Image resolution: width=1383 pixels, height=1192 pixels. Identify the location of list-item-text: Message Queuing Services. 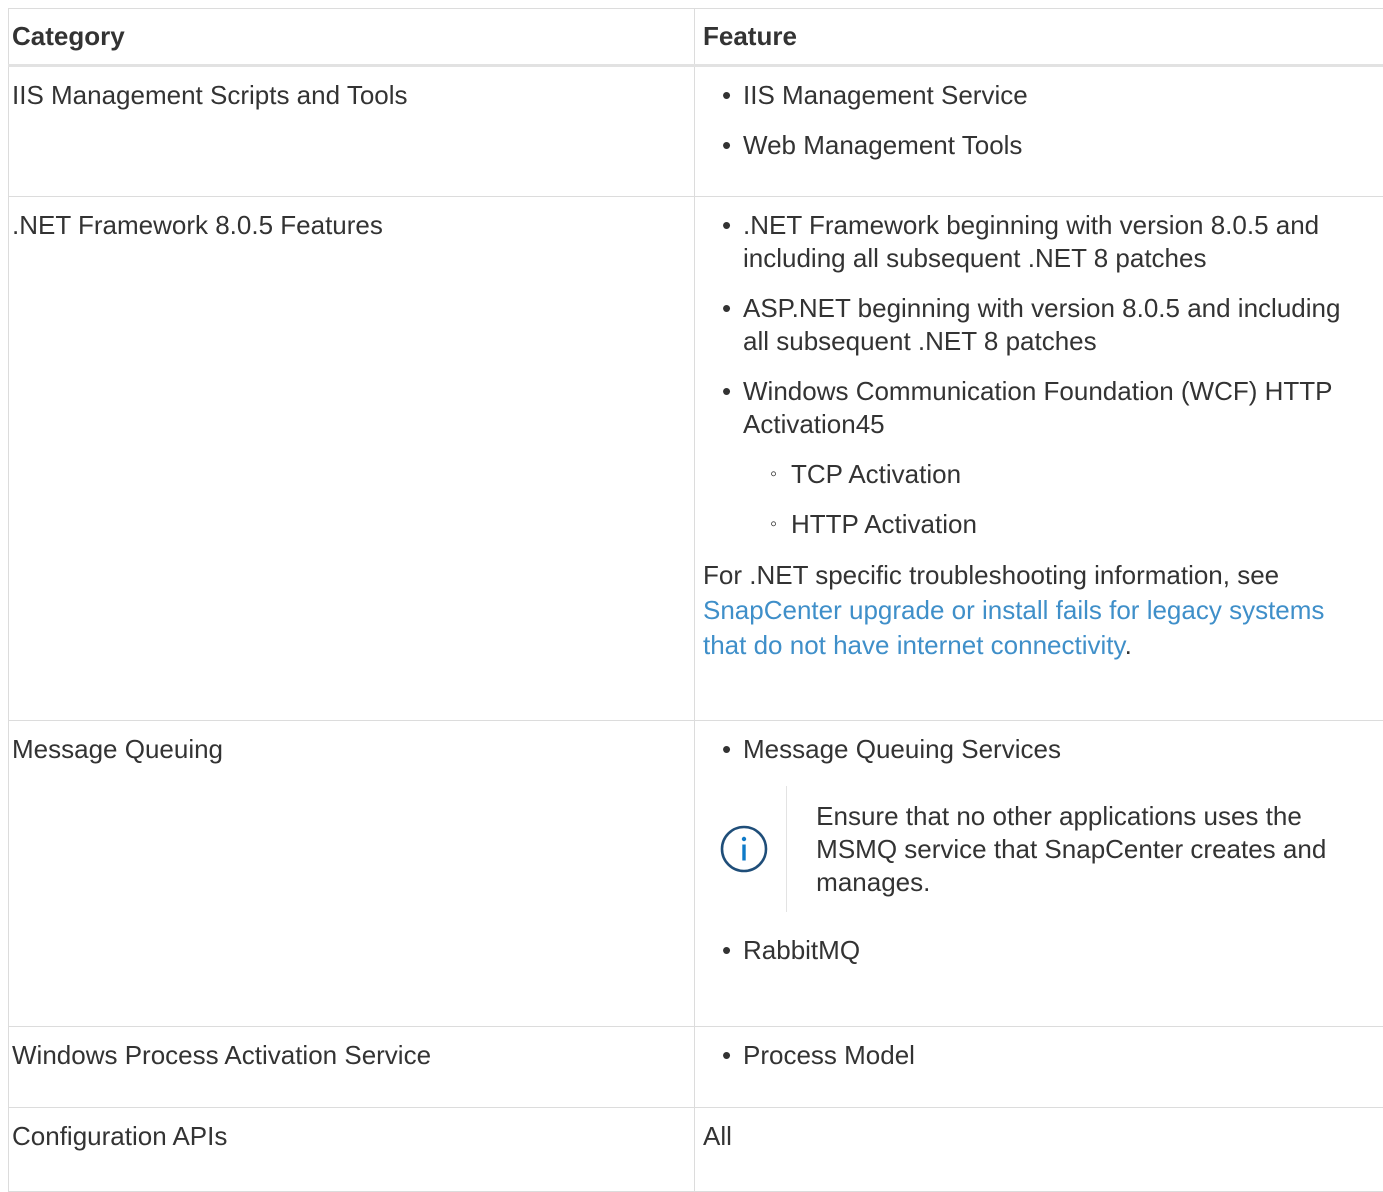
(902, 749).